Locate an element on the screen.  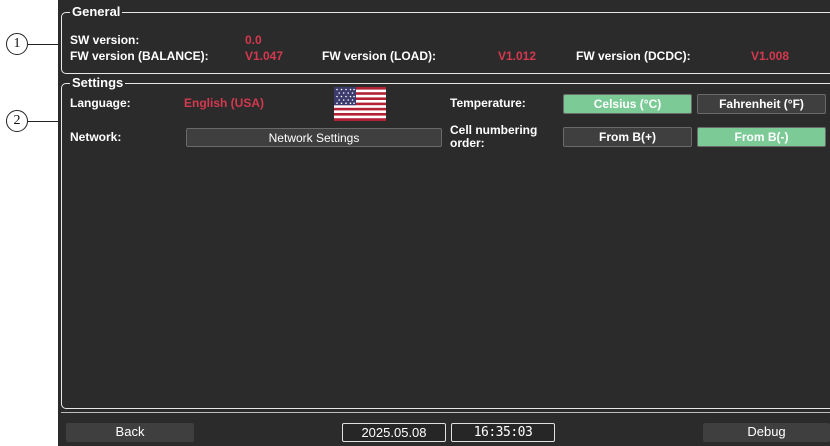
sw-version-label: SW version: is located at coordinates (105, 40).